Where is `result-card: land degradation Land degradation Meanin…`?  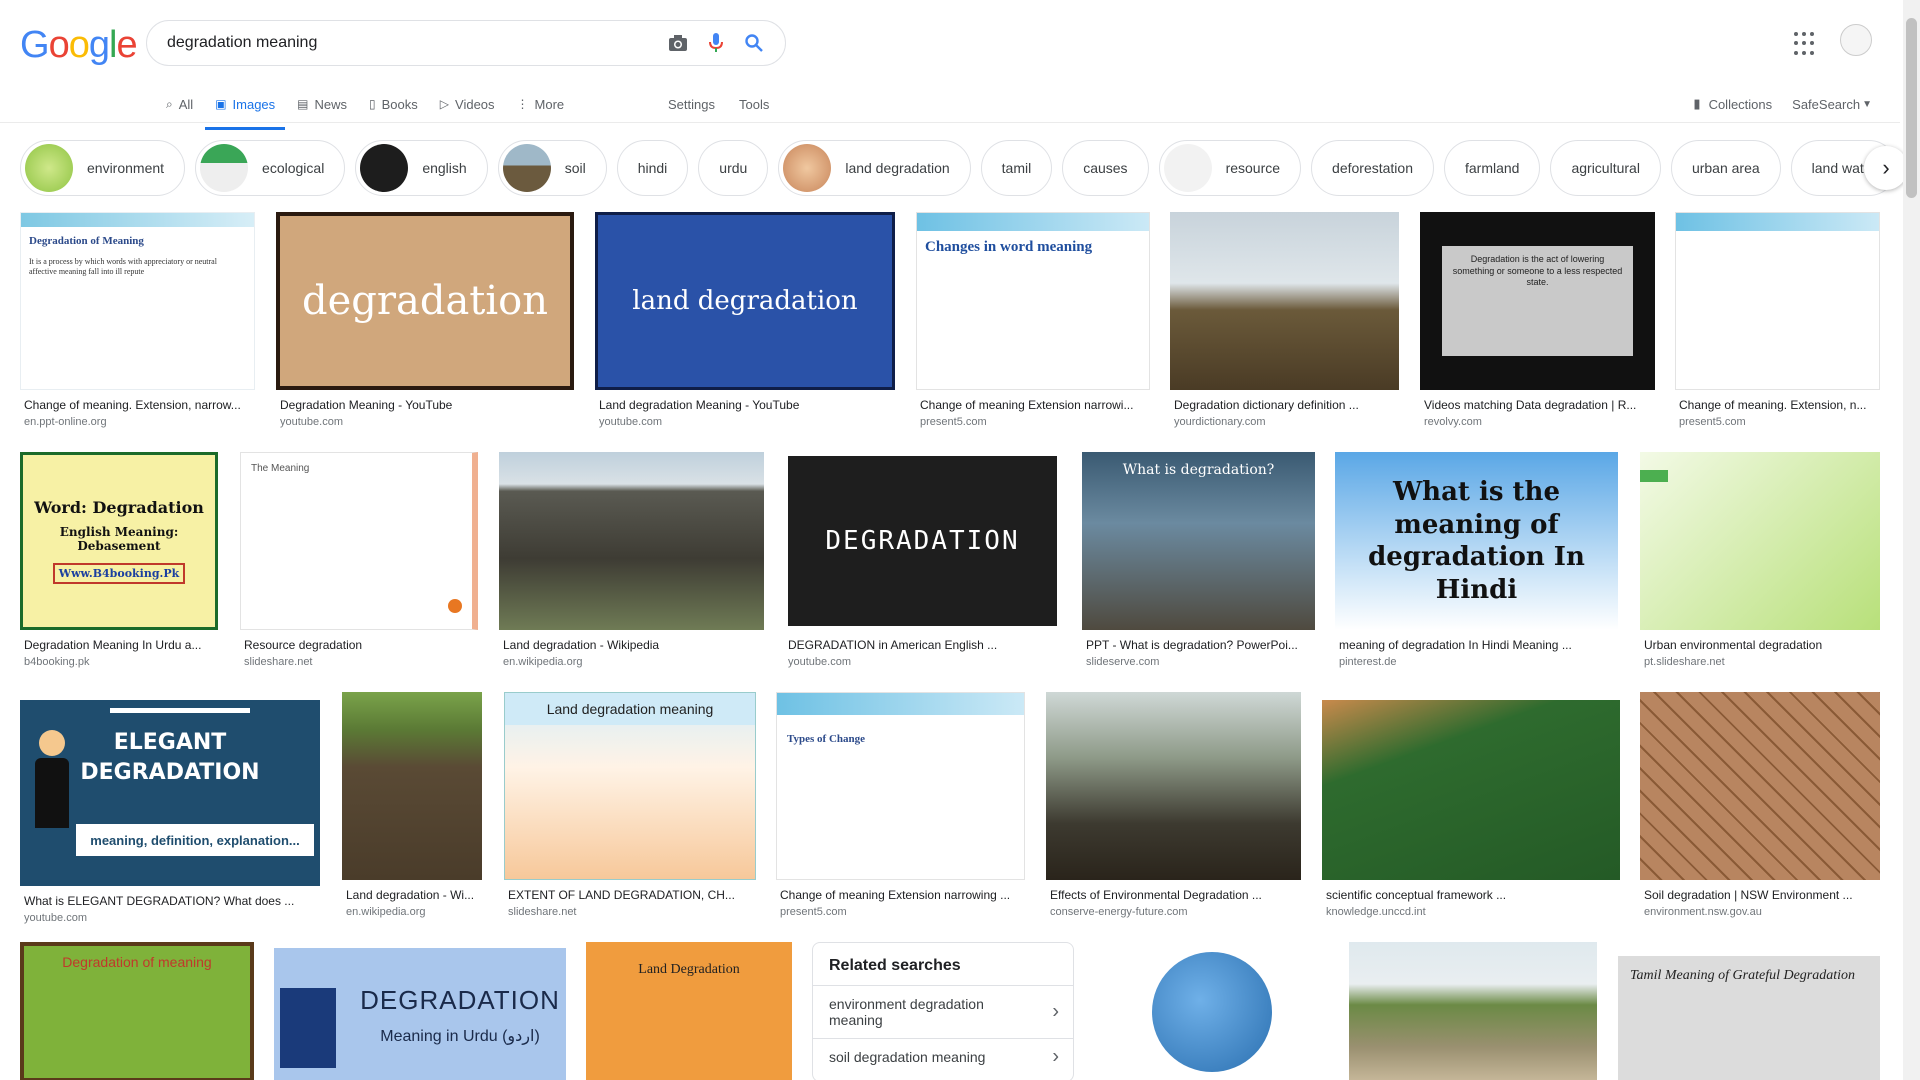
result-card: land degradation Land degradation Meanin… is located at coordinates (745, 320).